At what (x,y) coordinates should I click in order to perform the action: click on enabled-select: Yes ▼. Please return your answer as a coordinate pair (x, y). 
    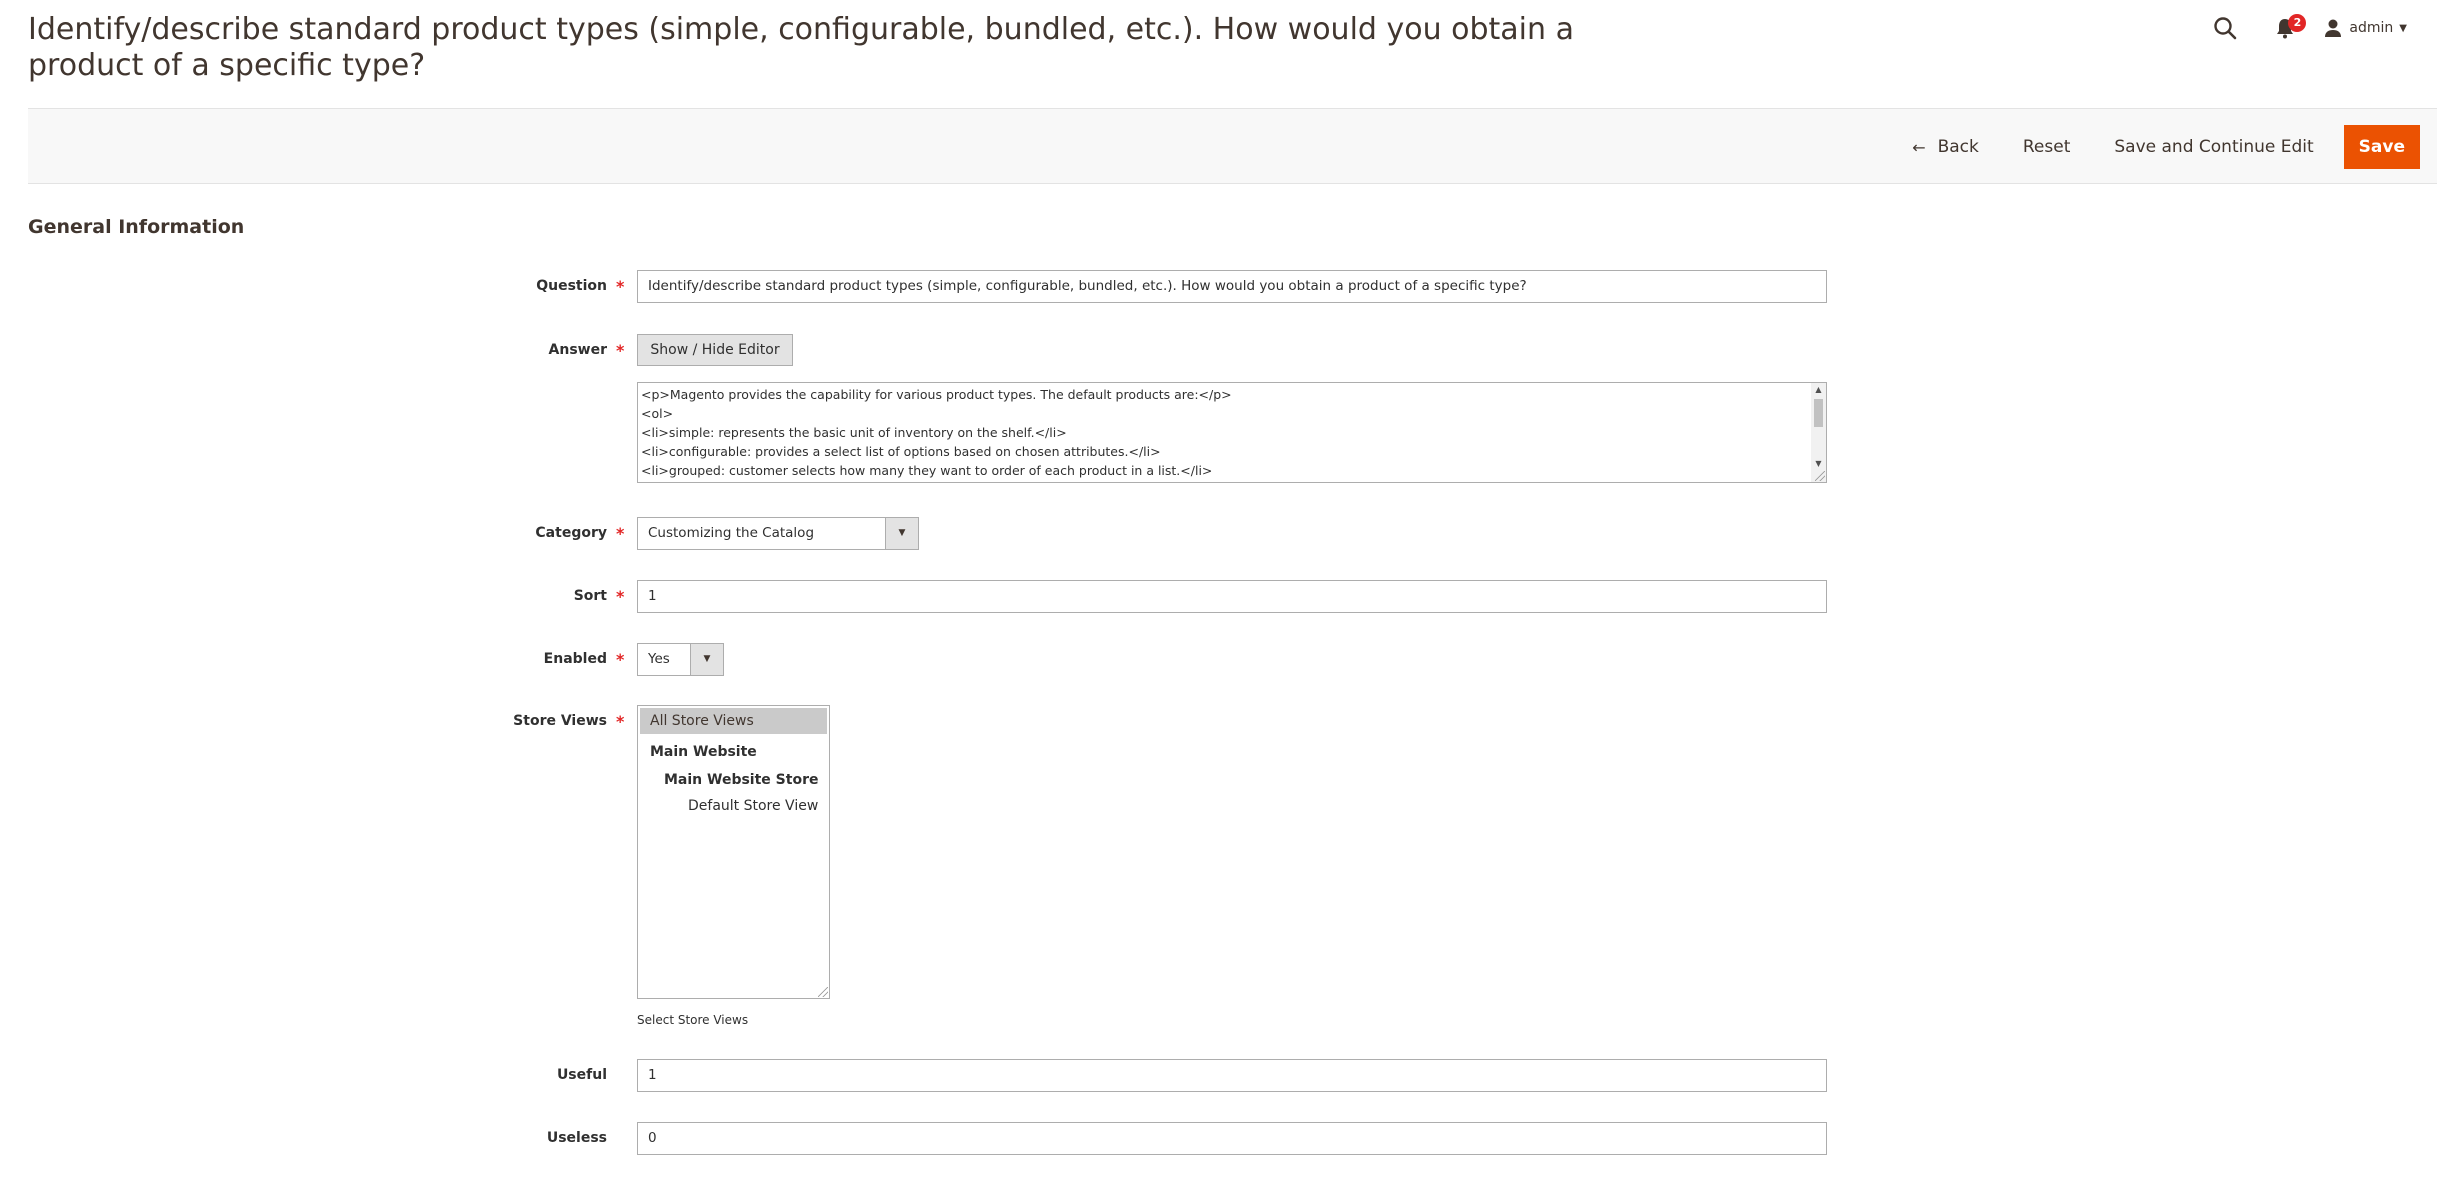
    Looking at the image, I should click on (680, 659).